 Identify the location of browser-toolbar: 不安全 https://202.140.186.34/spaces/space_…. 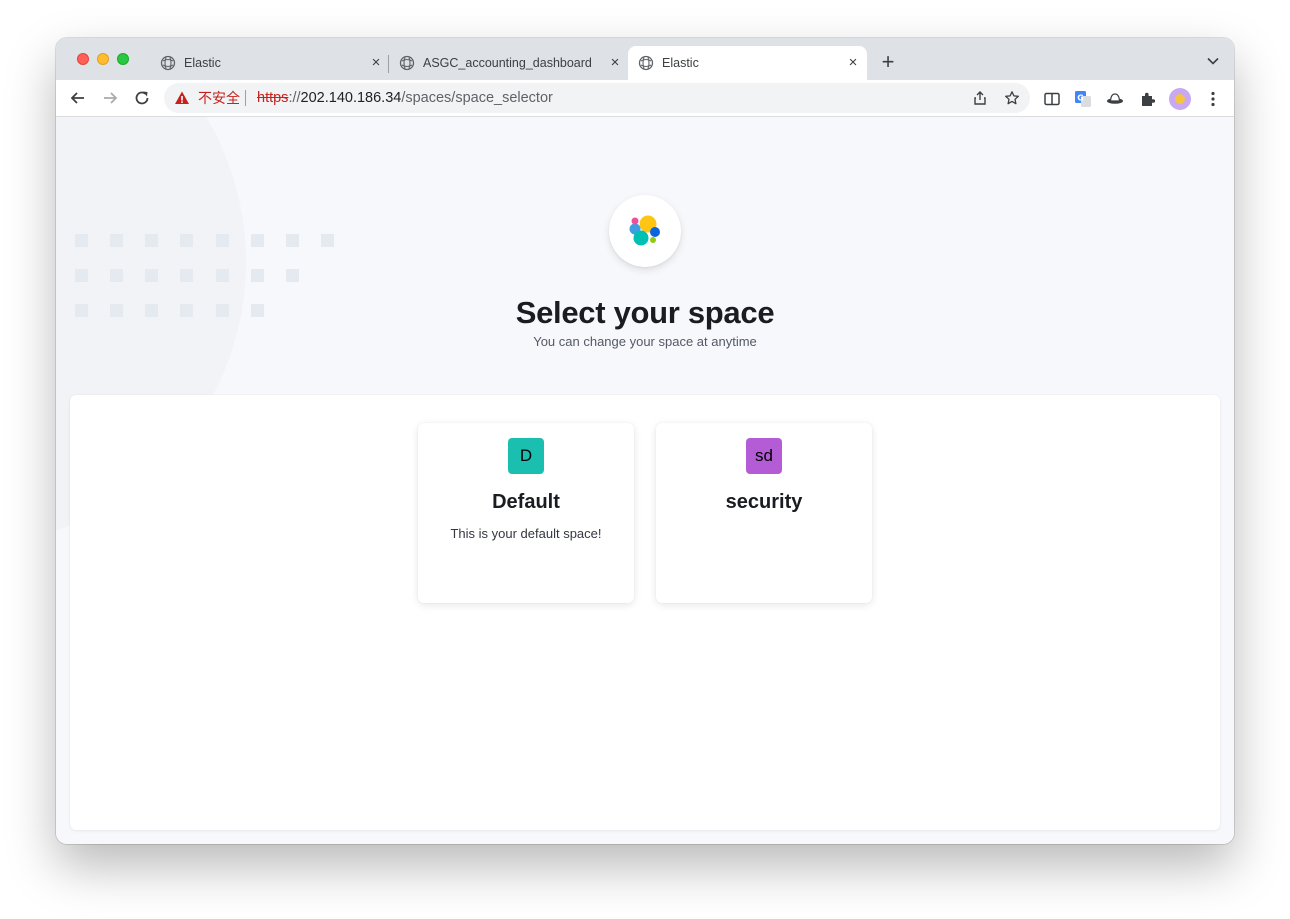
(645, 98).